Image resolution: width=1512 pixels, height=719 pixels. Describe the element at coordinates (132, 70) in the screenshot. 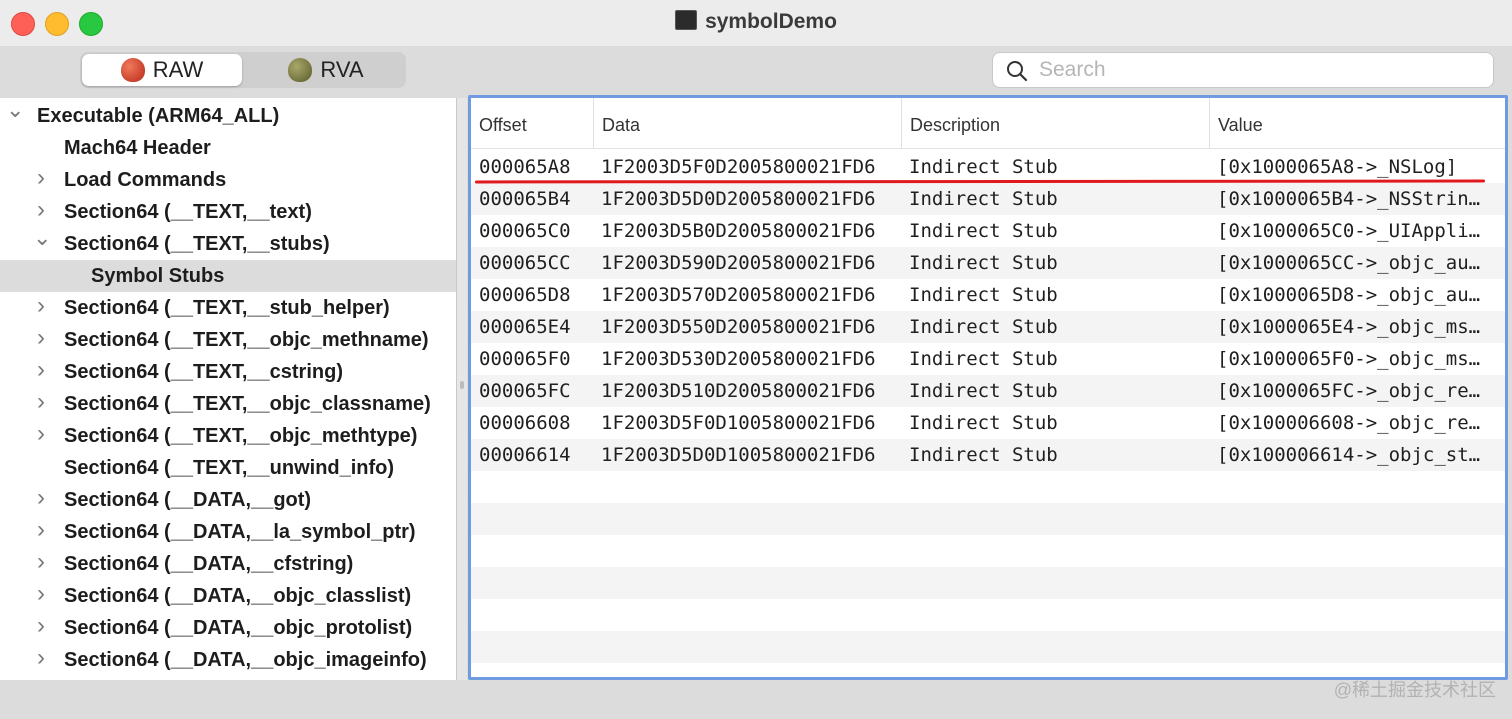

I see `red-apple-icon` at that location.